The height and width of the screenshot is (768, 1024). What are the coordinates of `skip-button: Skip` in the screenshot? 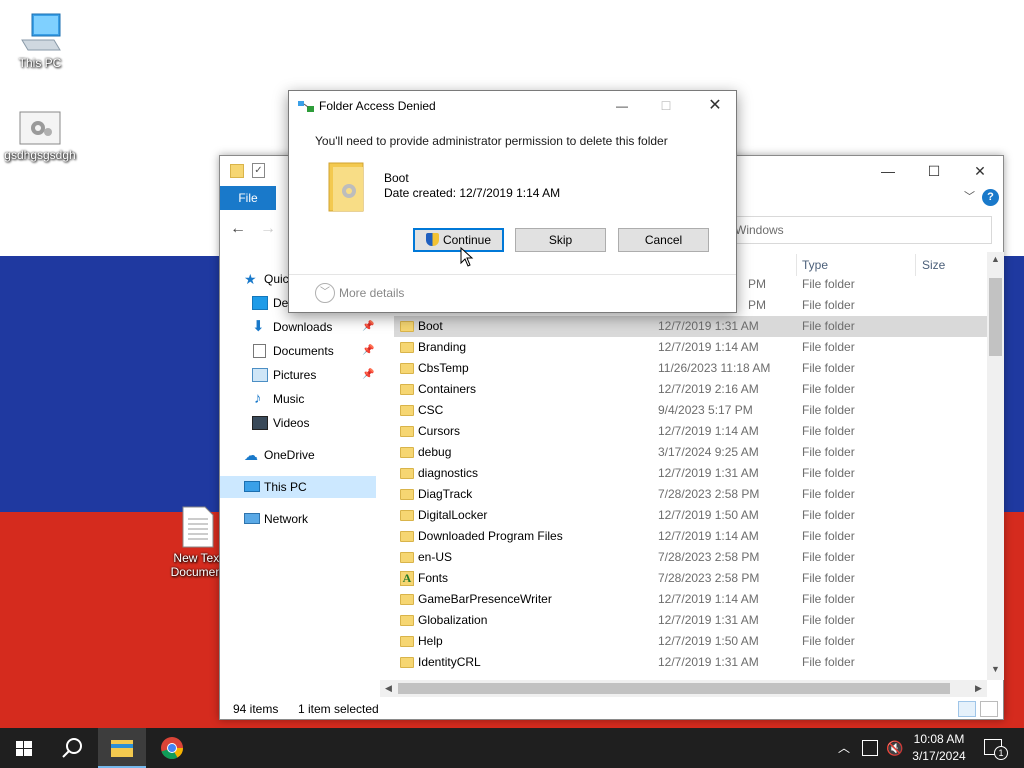 It's located at (560, 240).